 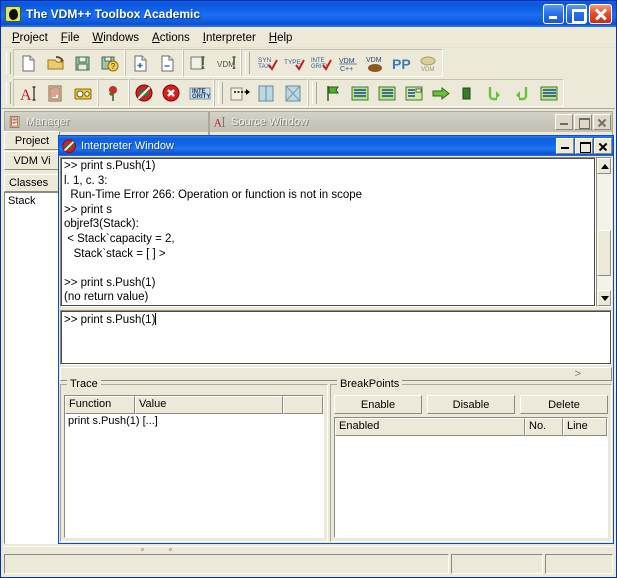 What do you see at coordinates (576, 14) in the screenshot?
I see `maximize-button` at bounding box center [576, 14].